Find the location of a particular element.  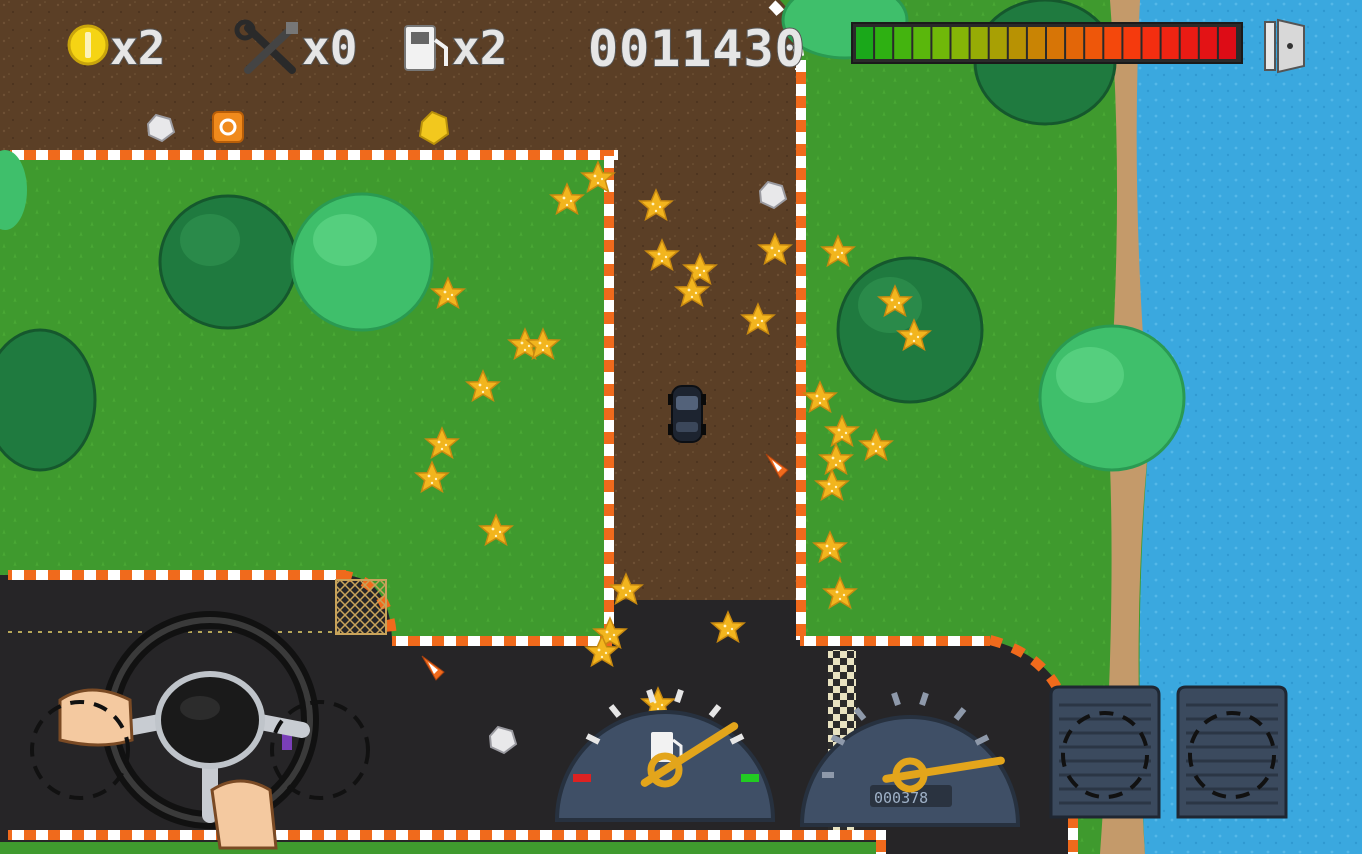

fuel-count: x2 is located at coordinates (479, 48).